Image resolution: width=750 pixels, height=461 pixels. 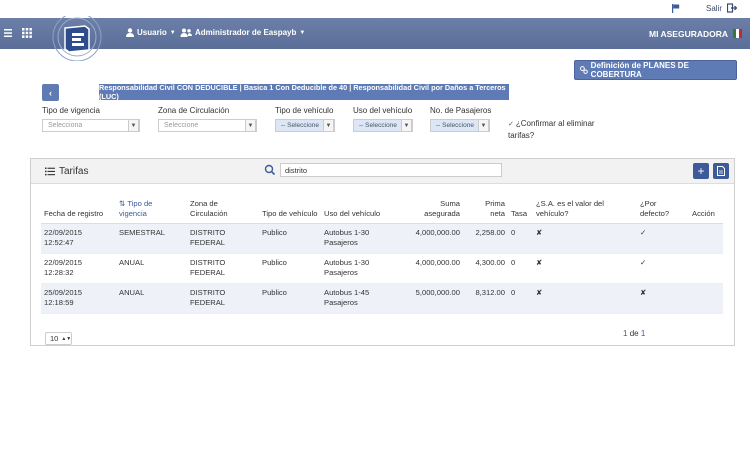 What do you see at coordinates (66, 171) in the screenshot?
I see `panel-title: Tarifas` at bounding box center [66, 171].